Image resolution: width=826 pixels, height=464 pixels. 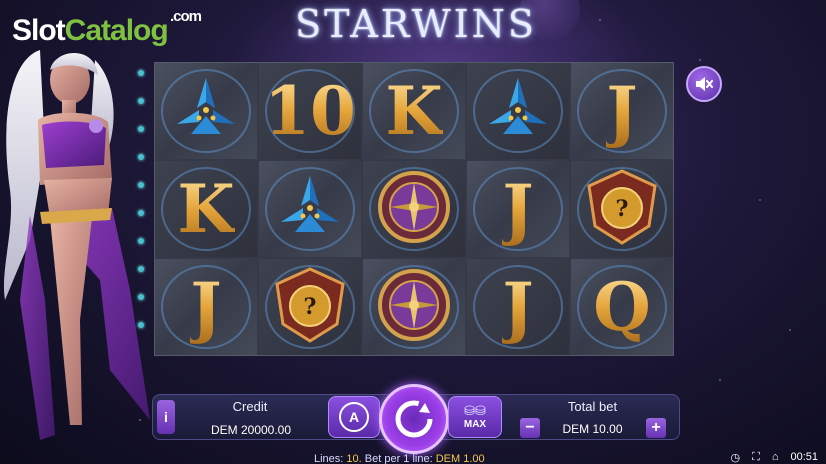 I want to click on spin-button, so click(x=414, y=419).